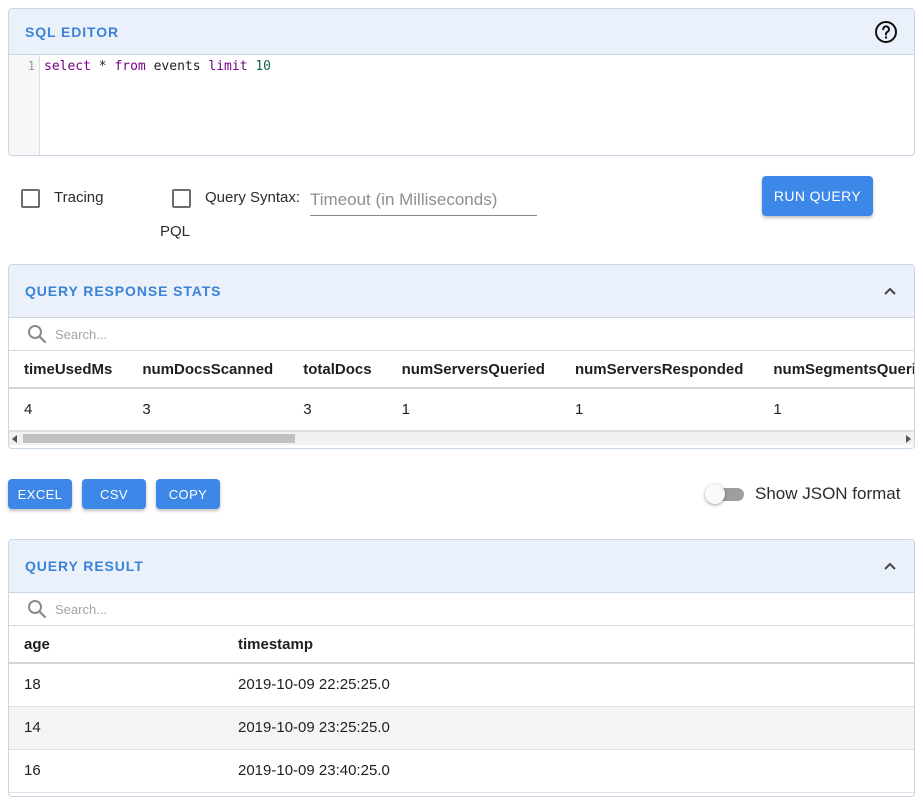 The width and height of the screenshot is (923, 811). What do you see at coordinates (205, 334) in the screenshot?
I see `stats-search-input` at bounding box center [205, 334].